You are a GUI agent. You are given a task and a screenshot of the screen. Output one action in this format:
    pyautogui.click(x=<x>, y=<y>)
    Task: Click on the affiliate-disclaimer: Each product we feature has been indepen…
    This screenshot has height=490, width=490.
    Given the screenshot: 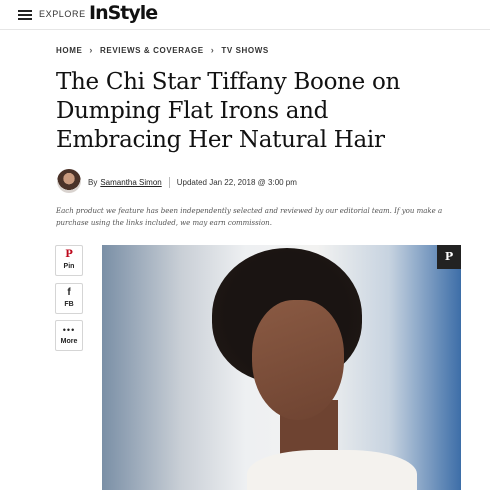 What is the action you would take?
    pyautogui.click(x=249, y=217)
    